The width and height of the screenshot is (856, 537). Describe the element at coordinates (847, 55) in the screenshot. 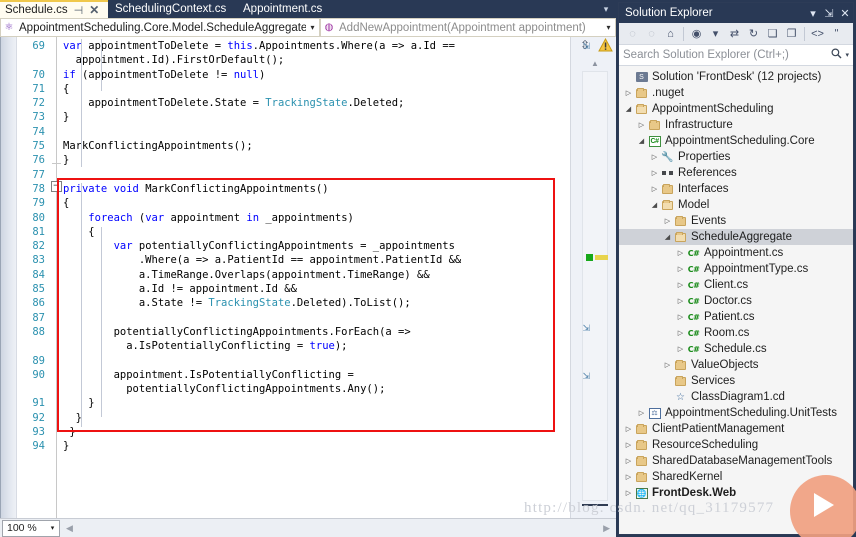

I see `search-options-chevron-down-icon: ▾` at that location.